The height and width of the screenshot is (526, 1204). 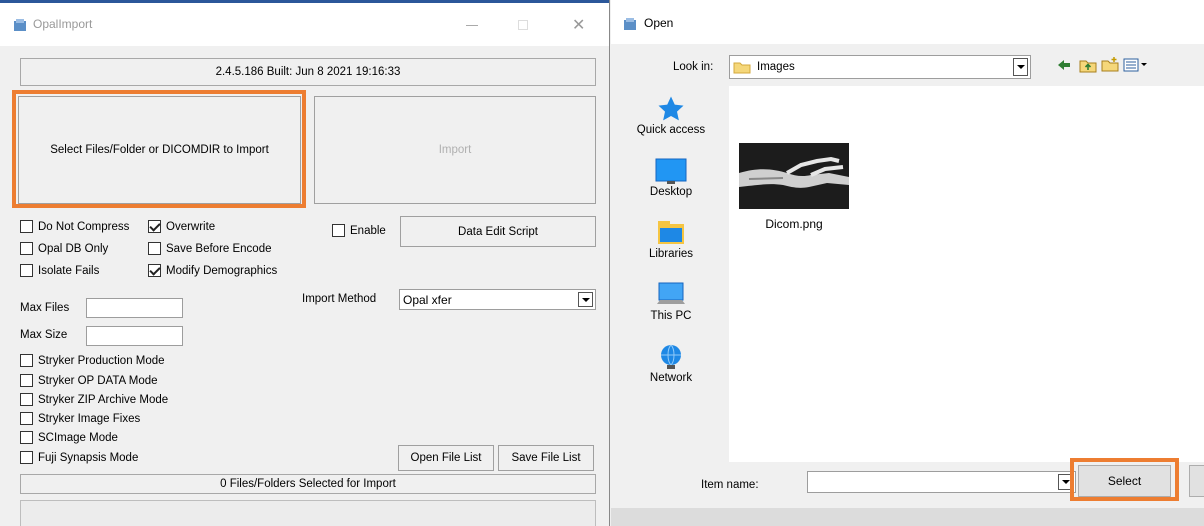 I want to click on isolate-fails-box, so click(x=26, y=270).